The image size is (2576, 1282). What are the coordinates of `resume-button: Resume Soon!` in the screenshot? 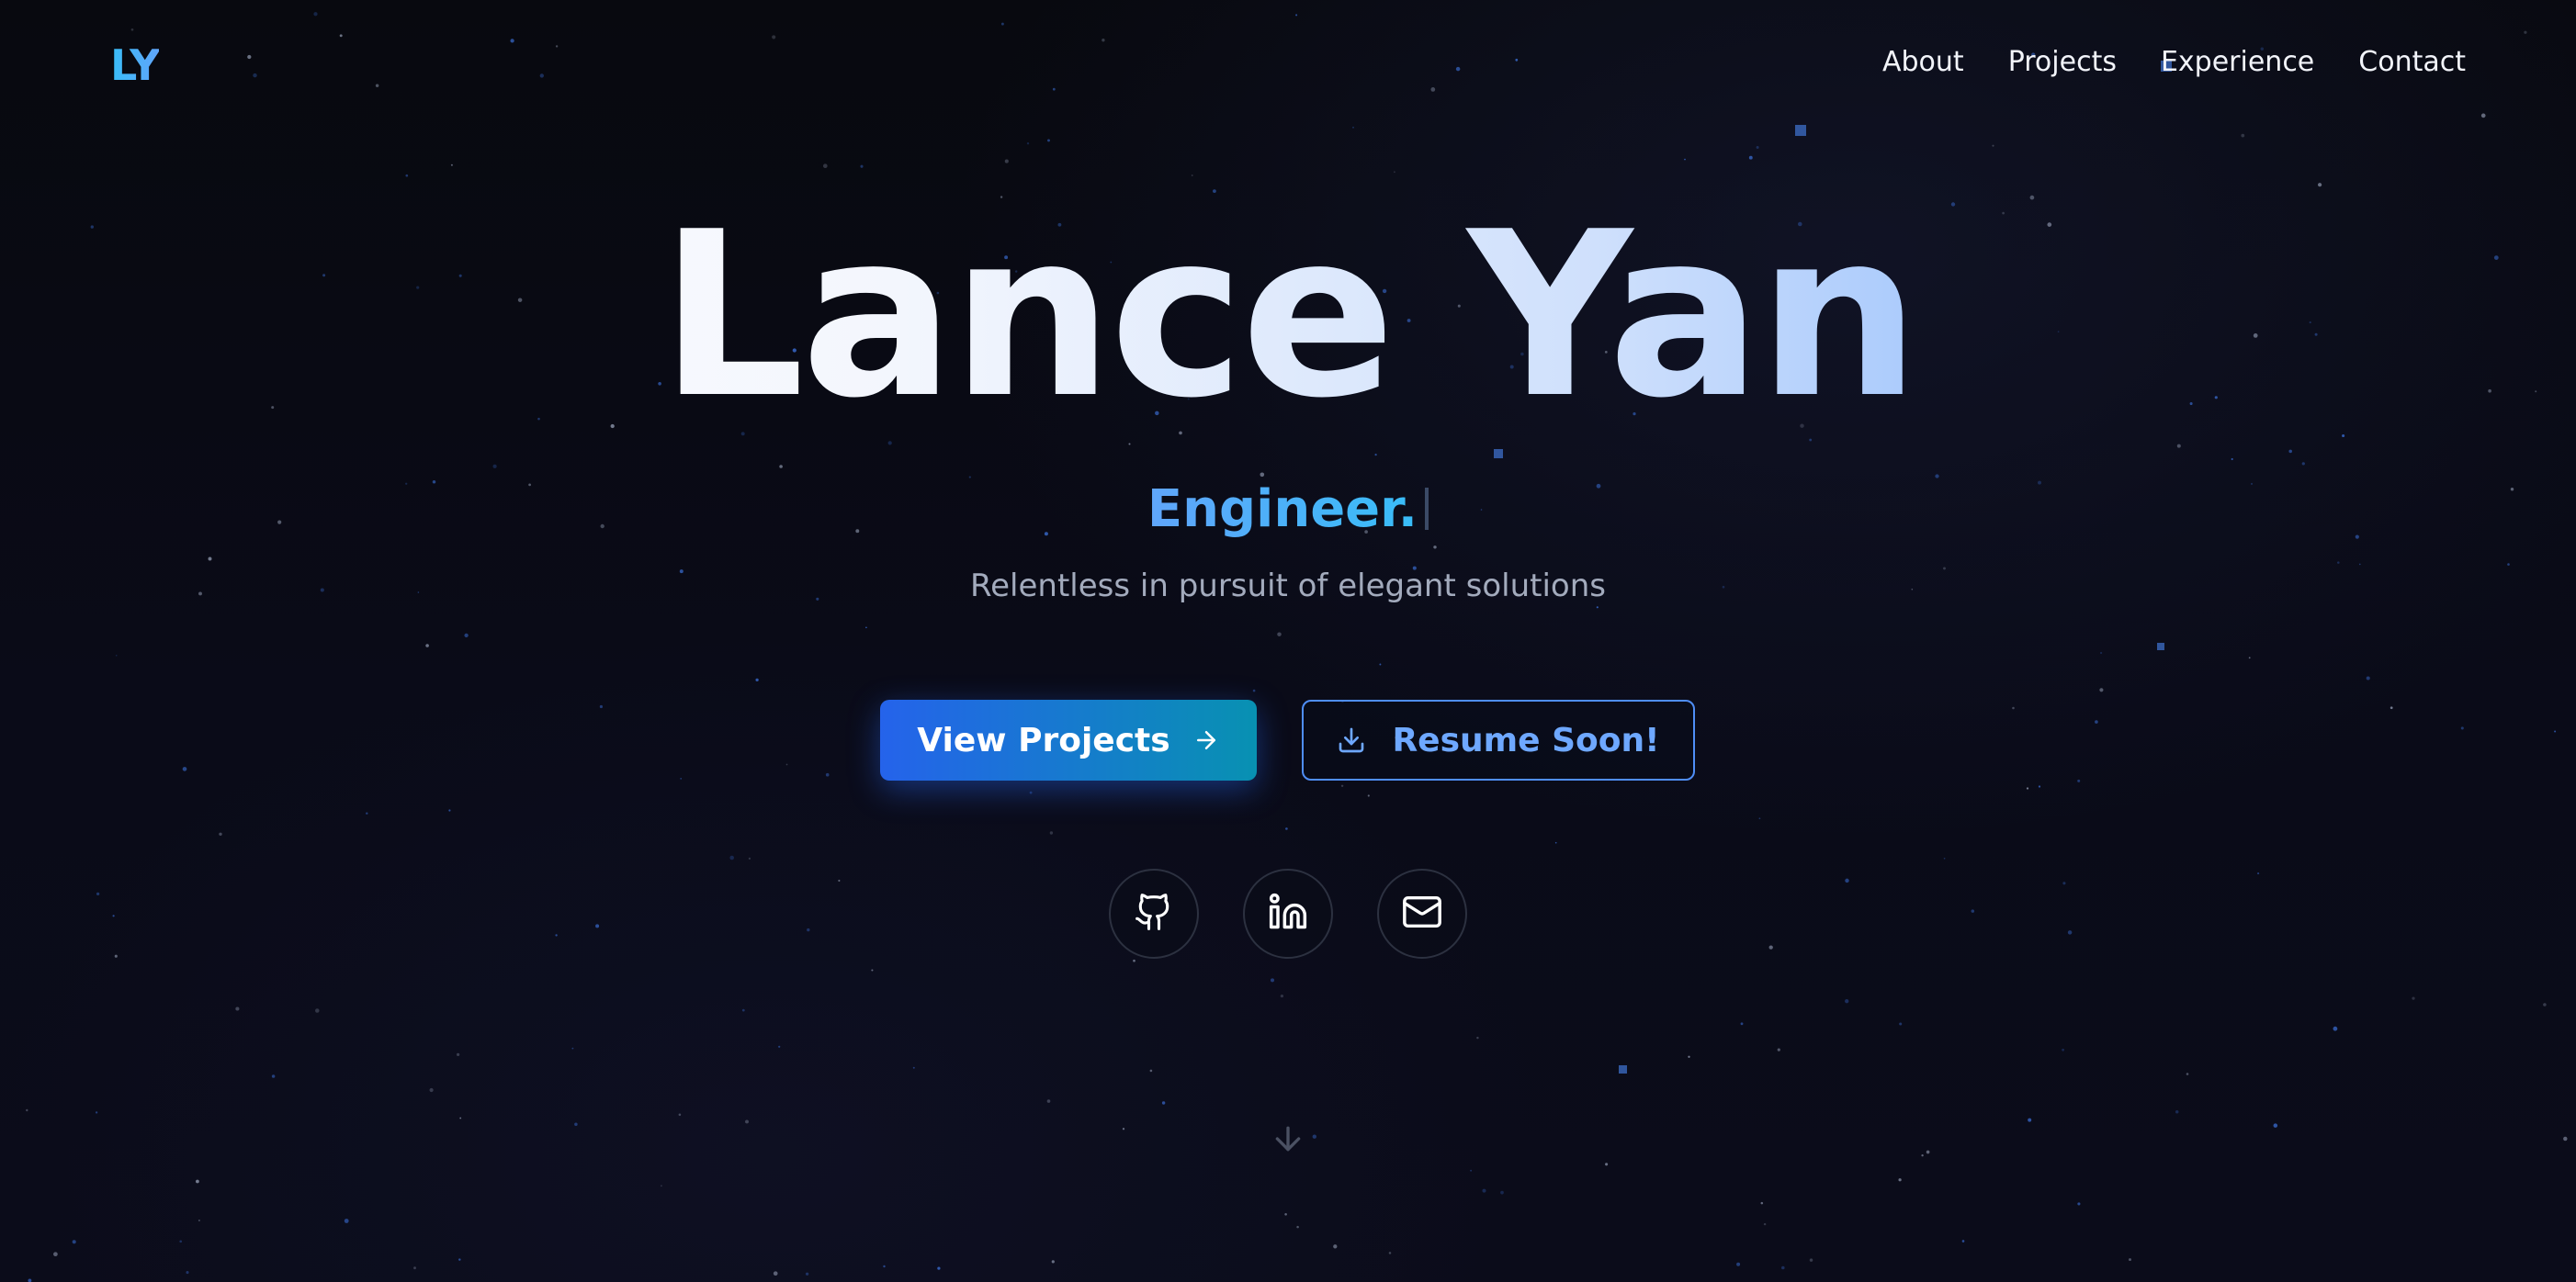 It's located at (1498, 741).